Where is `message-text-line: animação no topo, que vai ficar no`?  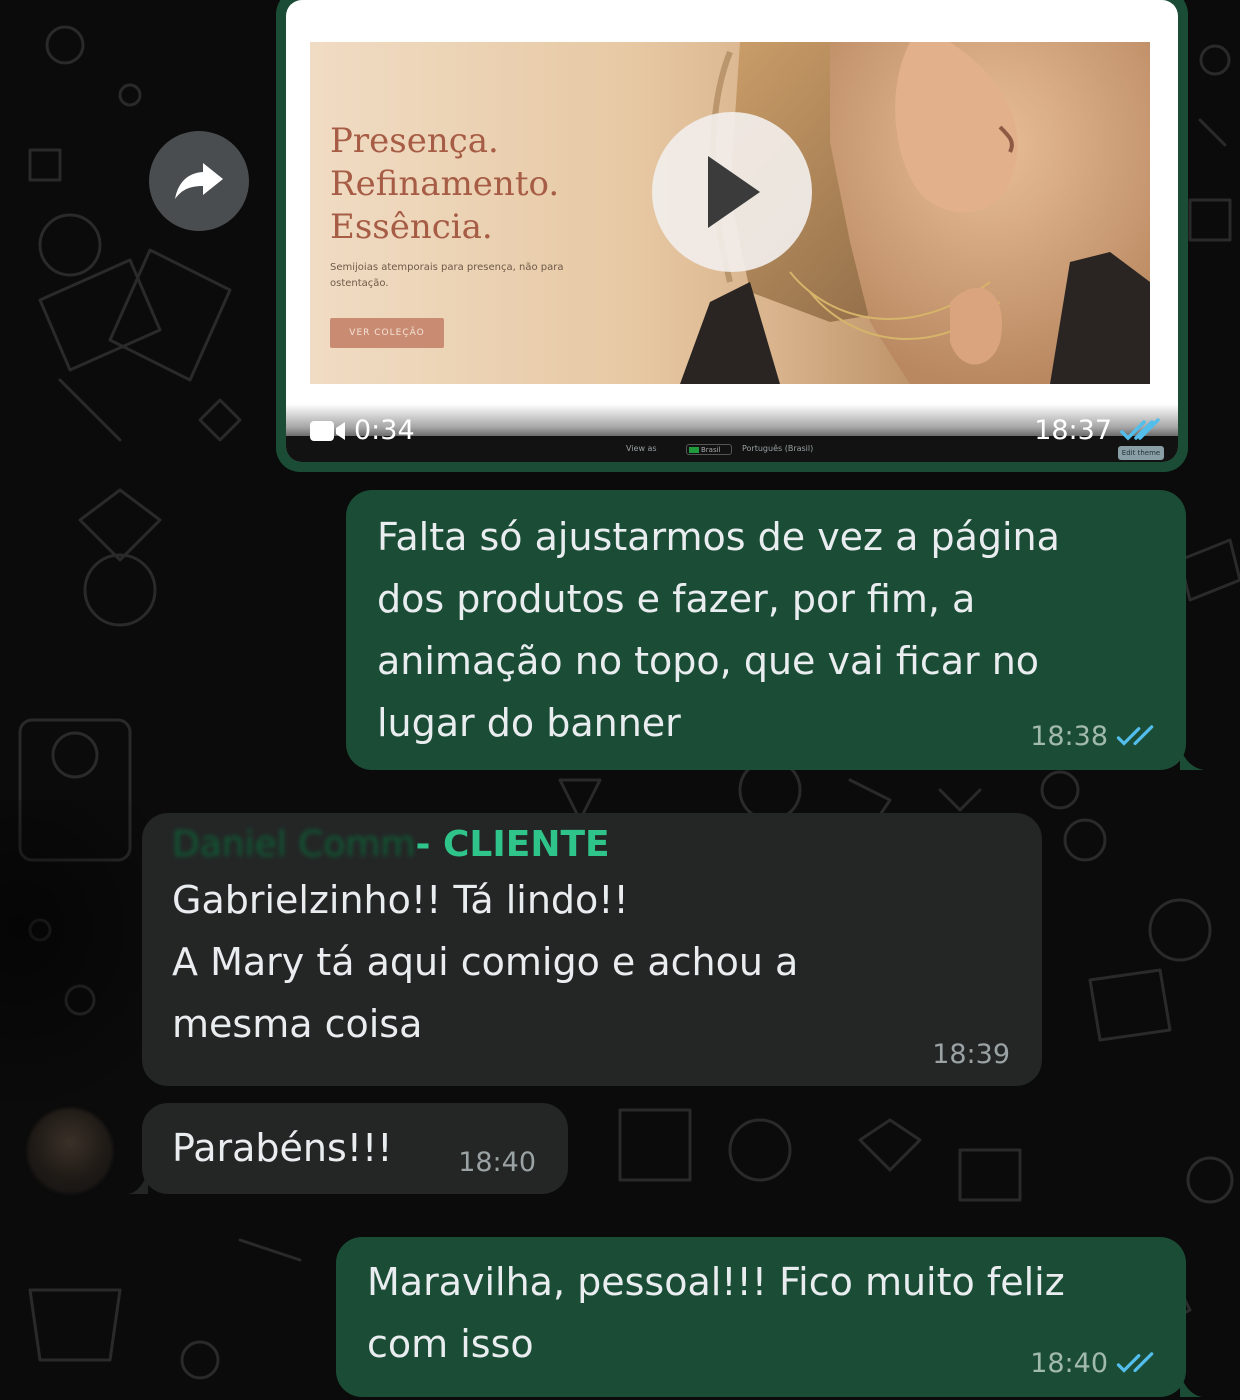
message-text-line: animação no topo, que vai ficar no is located at coordinates (708, 661).